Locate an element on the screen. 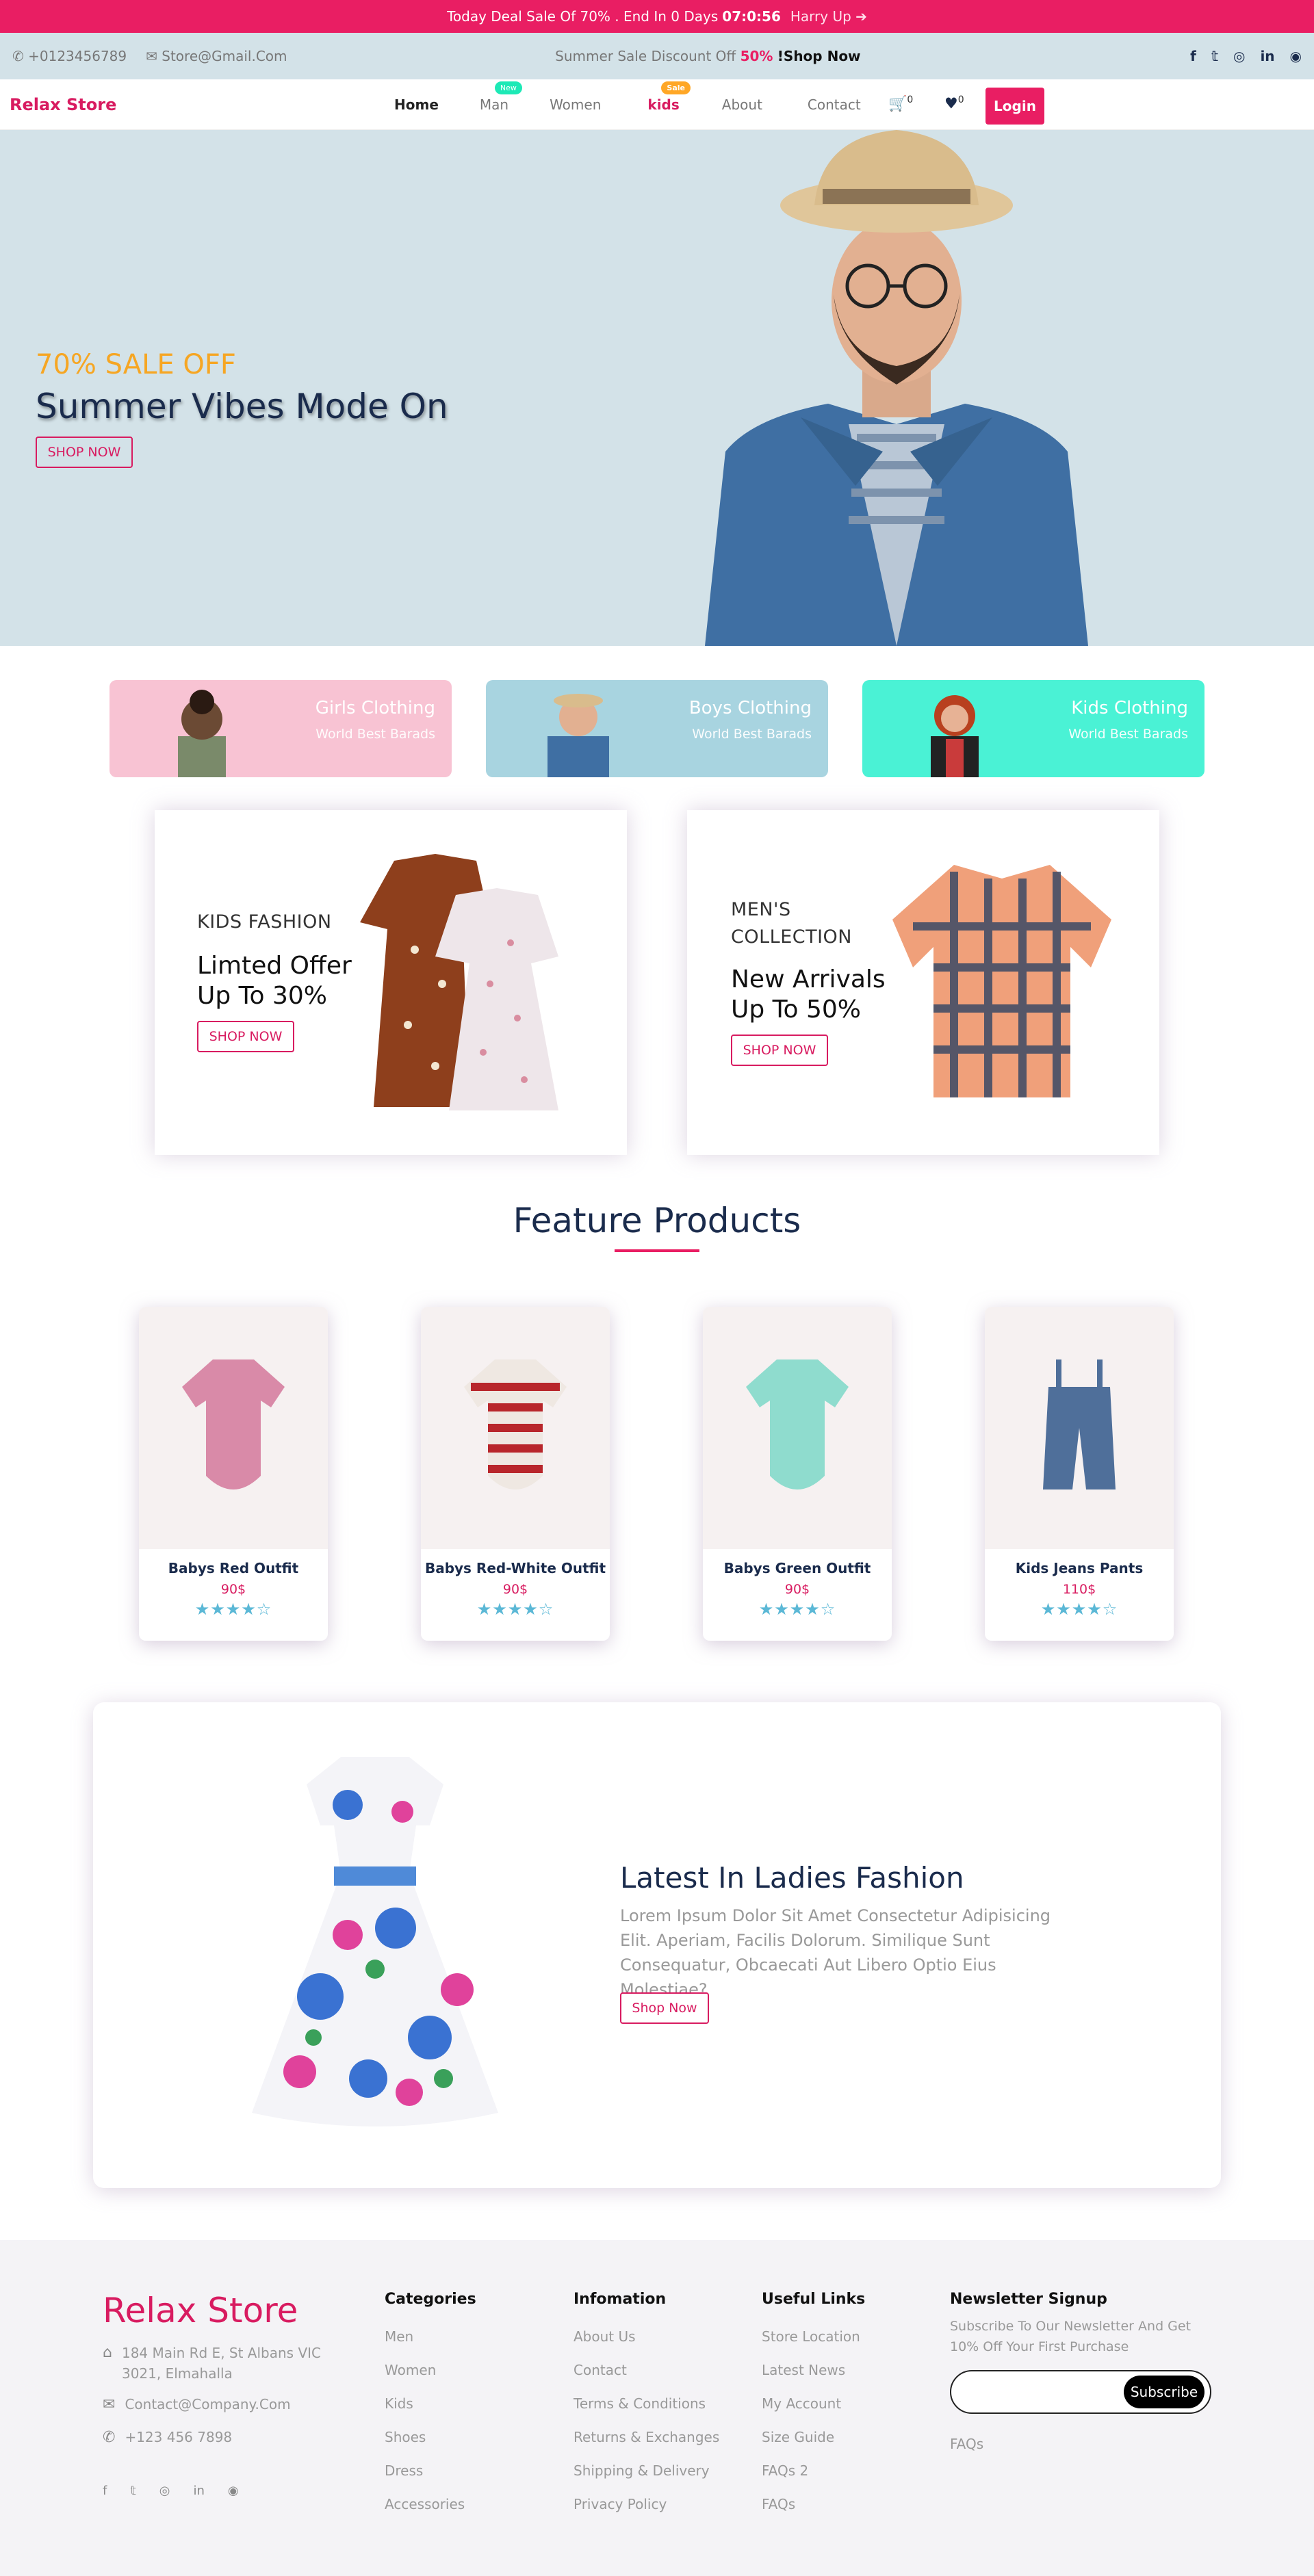 The height and width of the screenshot is (2576, 1314). footer-link: Returns & Exchanges is located at coordinates (646, 2437).